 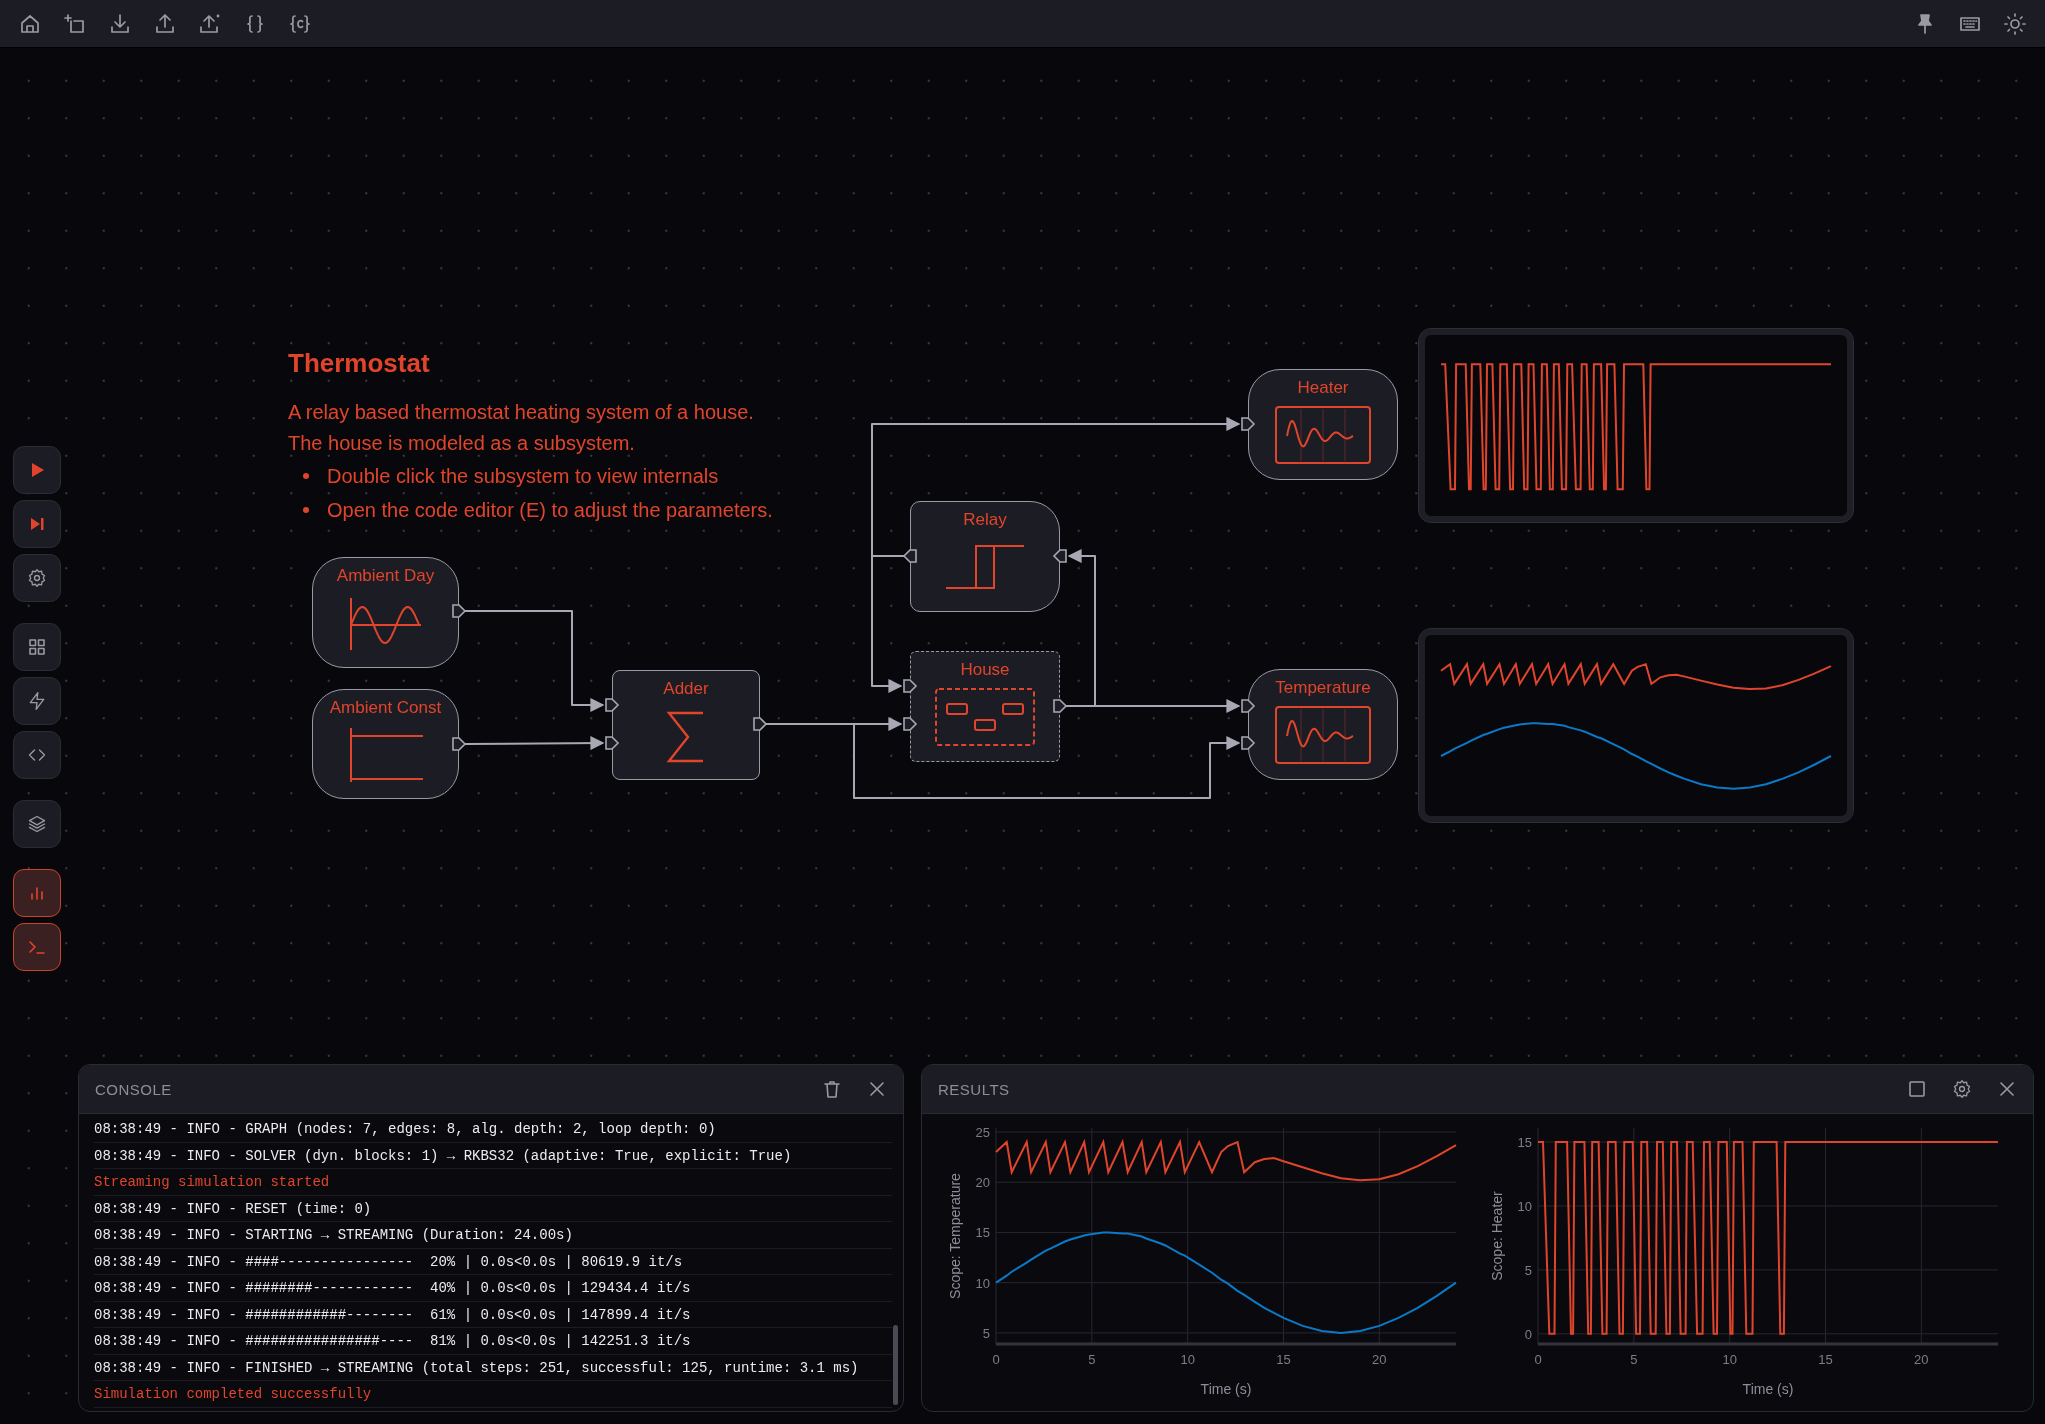 What do you see at coordinates (37, 470) in the screenshot?
I see `play-button` at bounding box center [37, 470].